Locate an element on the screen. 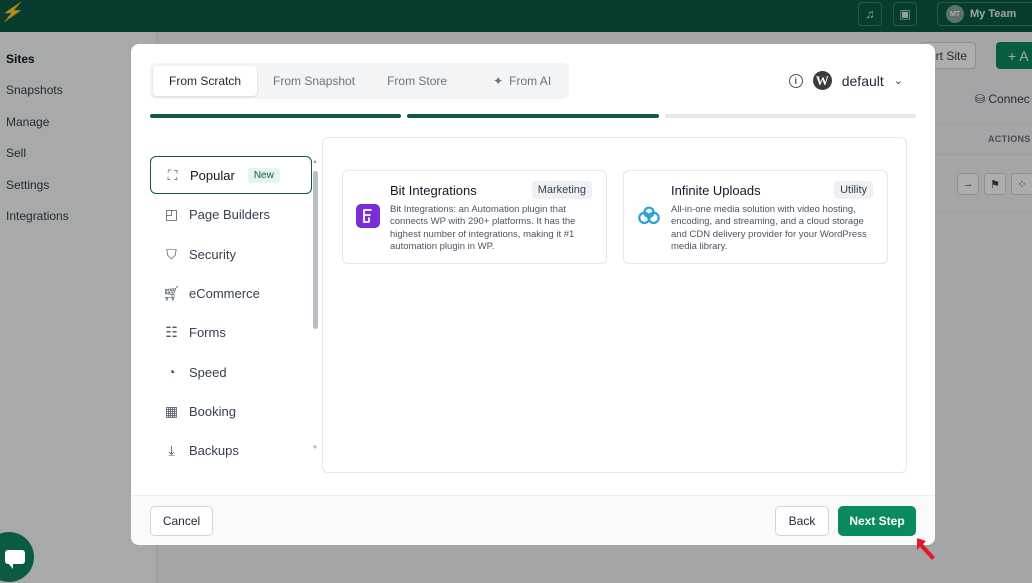  popular-icon: ⛶ is located at coordinates (172, 174).